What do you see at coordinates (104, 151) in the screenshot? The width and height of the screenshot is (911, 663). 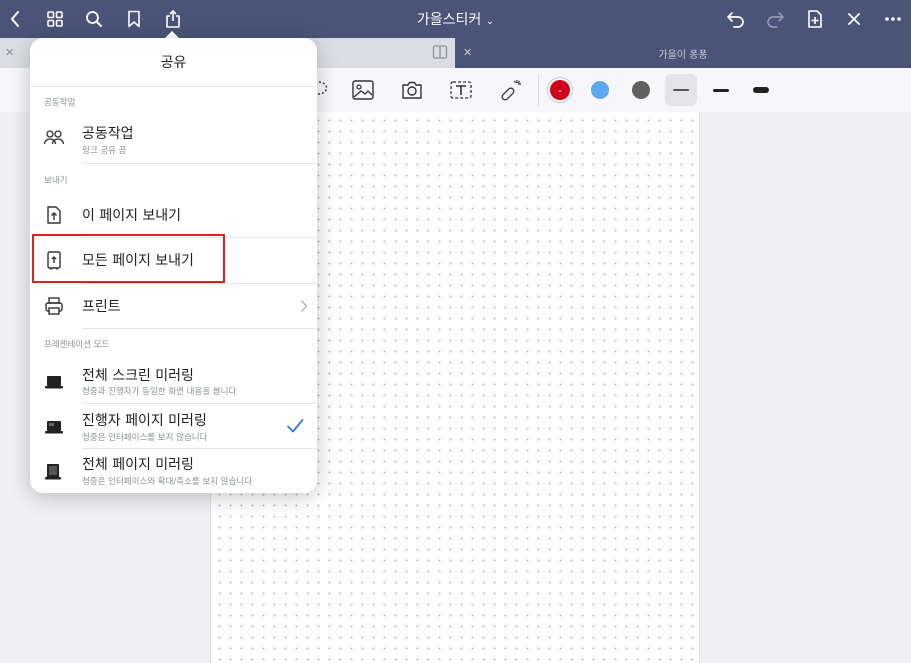 I see `collab-sublabel: 링크 공유 끔` at bounding box center [104, 151].